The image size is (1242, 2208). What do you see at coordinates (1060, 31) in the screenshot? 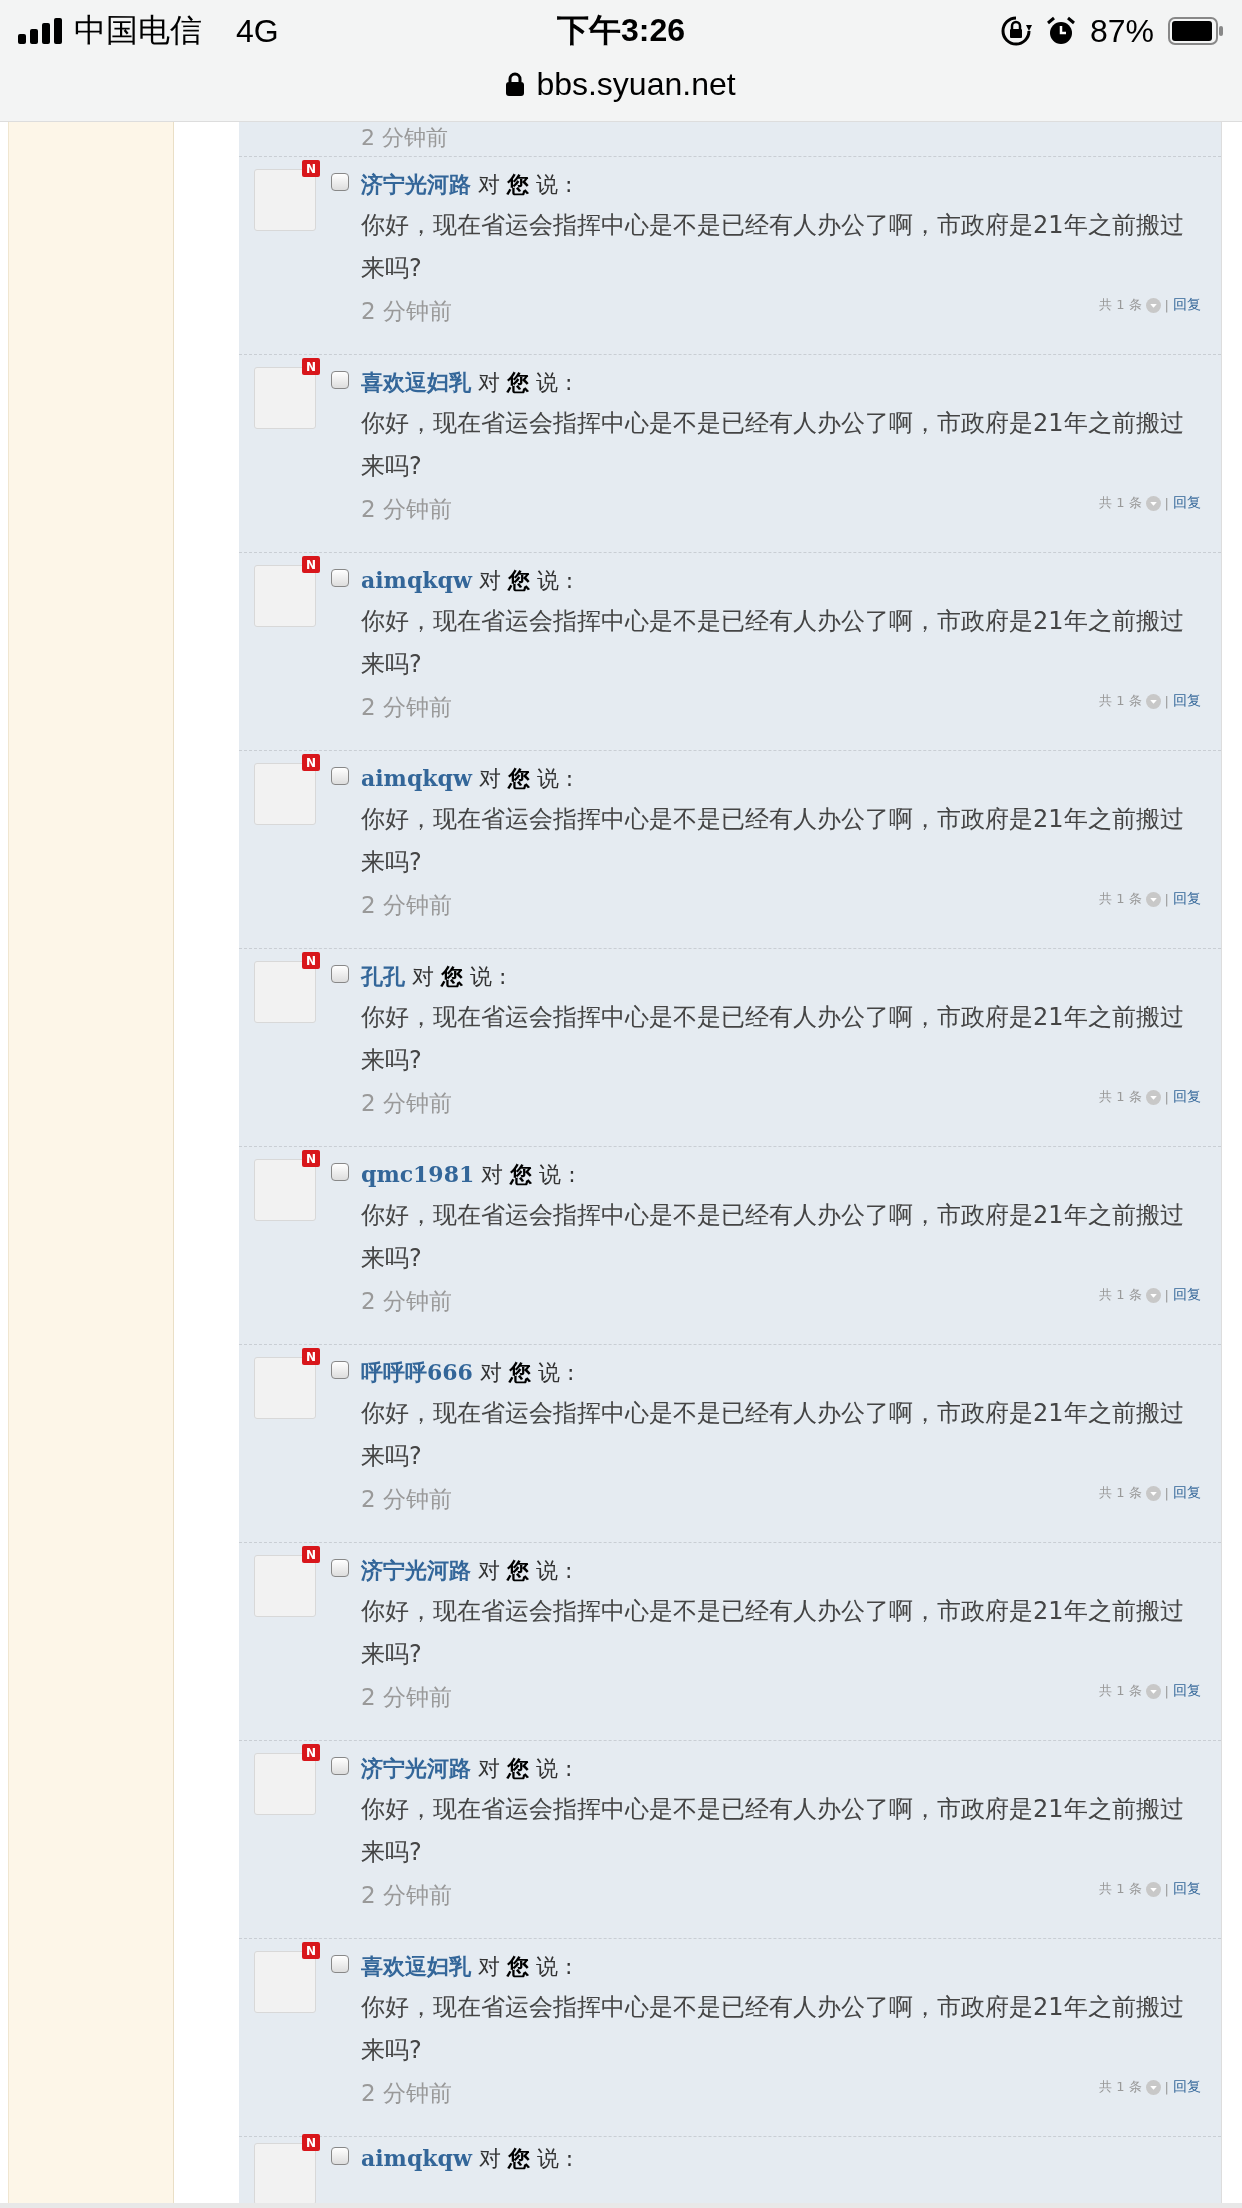
I see `alarm-clock-icon` at bounding box center [1060, 31].